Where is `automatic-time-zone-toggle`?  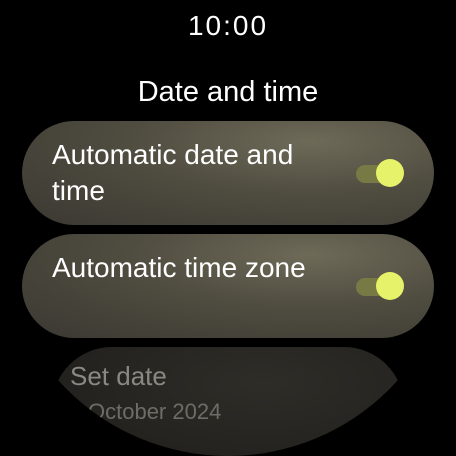 automatic-time-zone-toggle is located at coordinates (380, 286).